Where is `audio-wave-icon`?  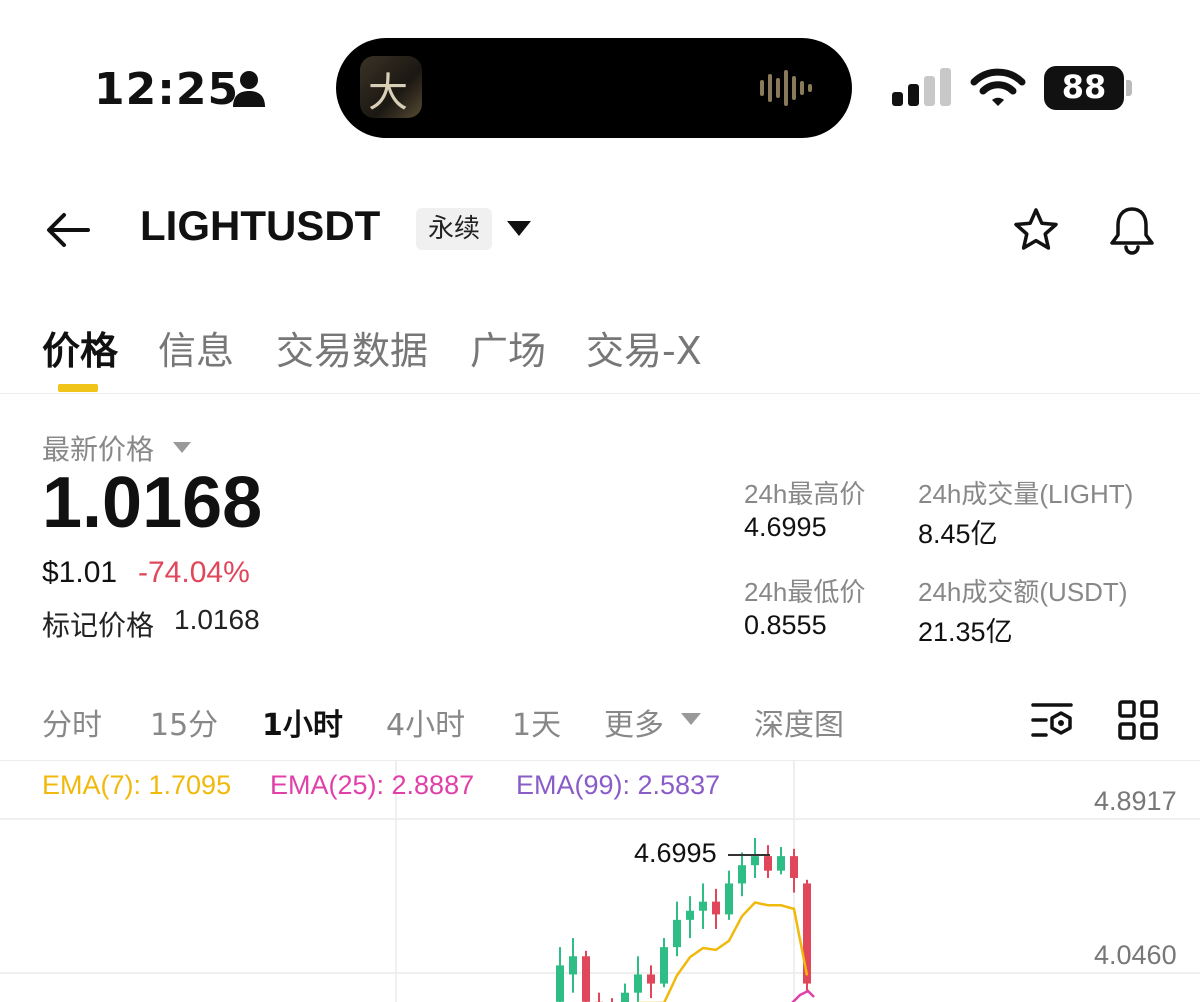
audio-wave-icon is located at coordinates (786, 88).